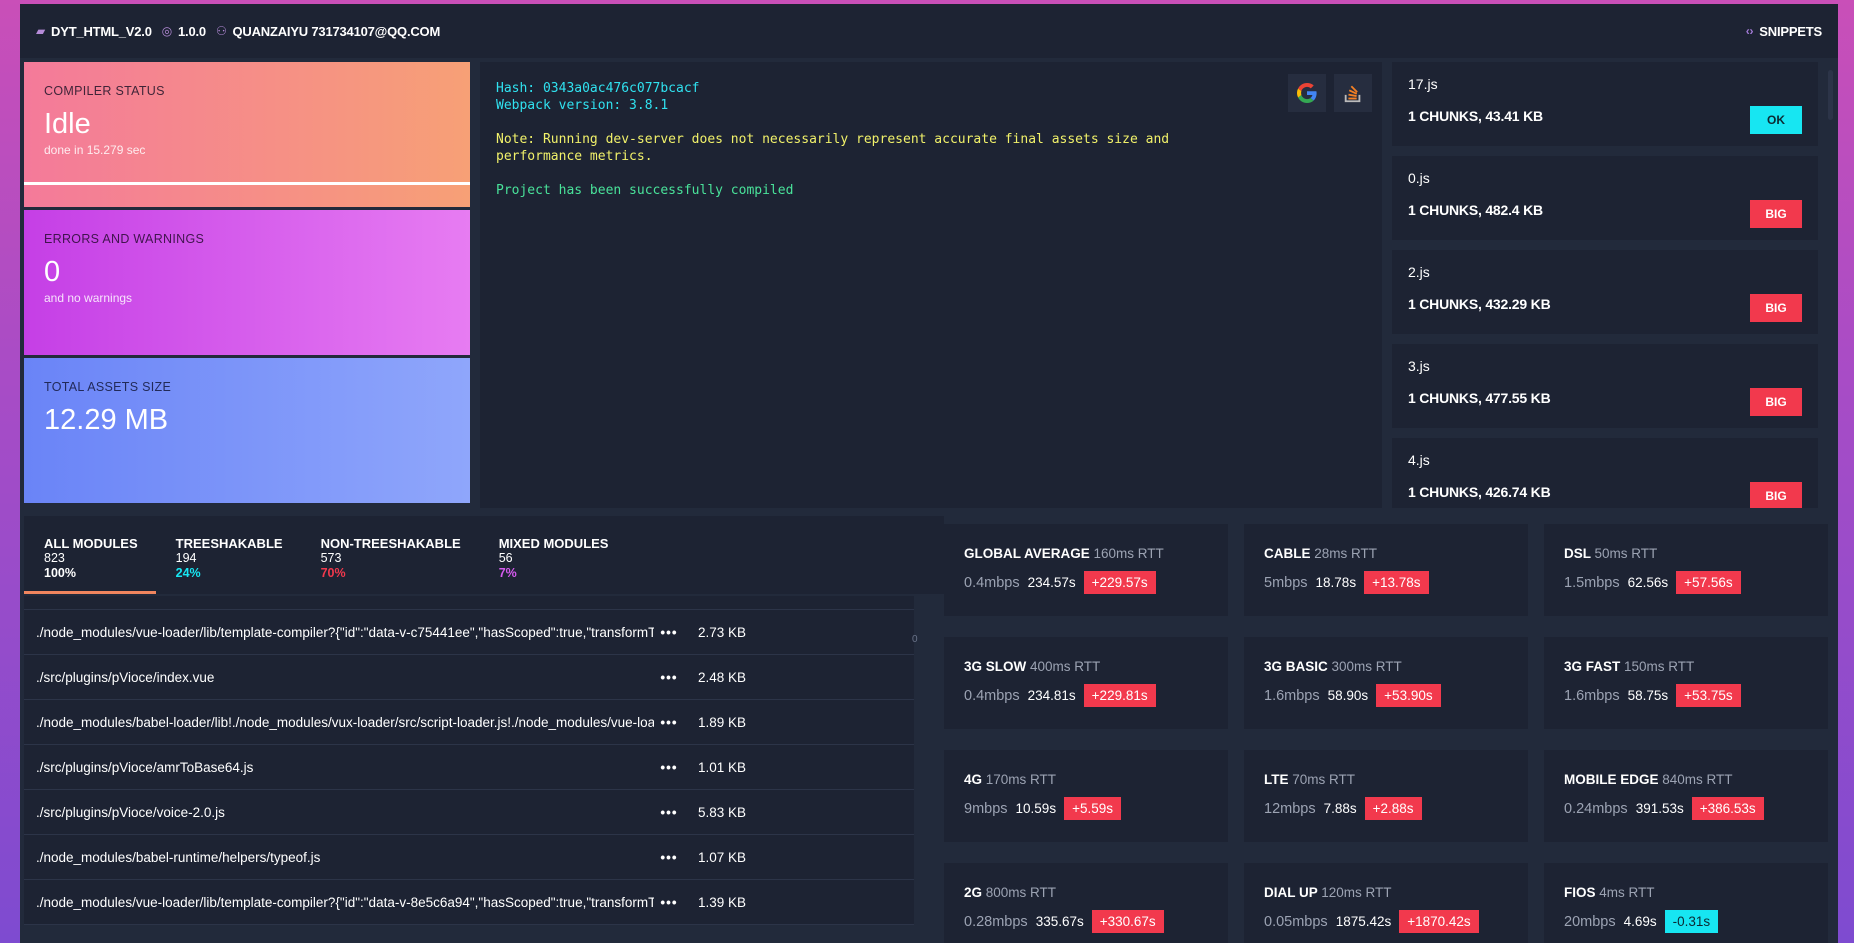  I want to click on network-delta: +53.75s, so click(1708, 695).